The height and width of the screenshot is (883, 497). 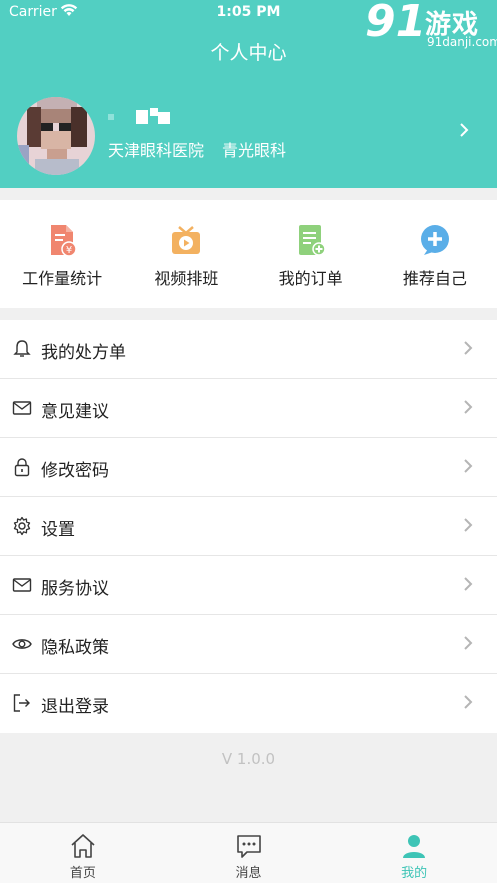 I want to click on lock-icon, so click(x=22, y=467).